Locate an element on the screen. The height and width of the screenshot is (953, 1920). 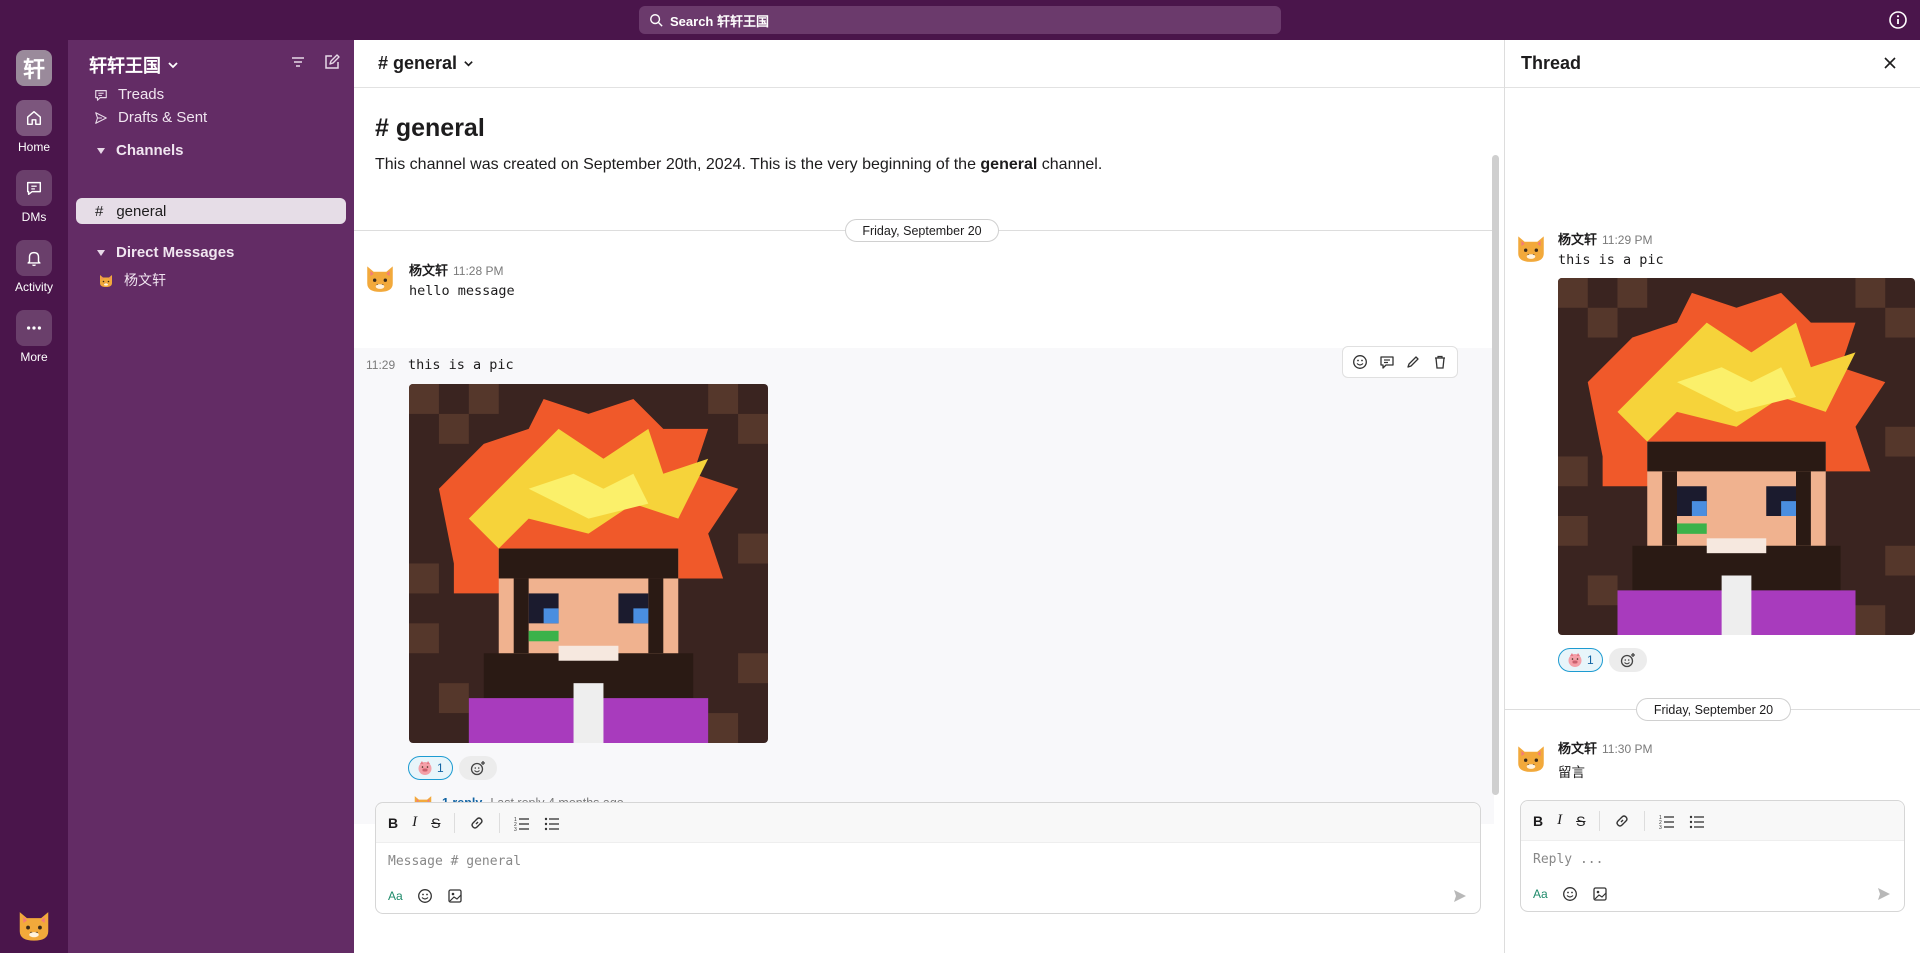
thread-reply-composer: B I S 123 Reply ... Aa is located at coordinates (1712, 856).